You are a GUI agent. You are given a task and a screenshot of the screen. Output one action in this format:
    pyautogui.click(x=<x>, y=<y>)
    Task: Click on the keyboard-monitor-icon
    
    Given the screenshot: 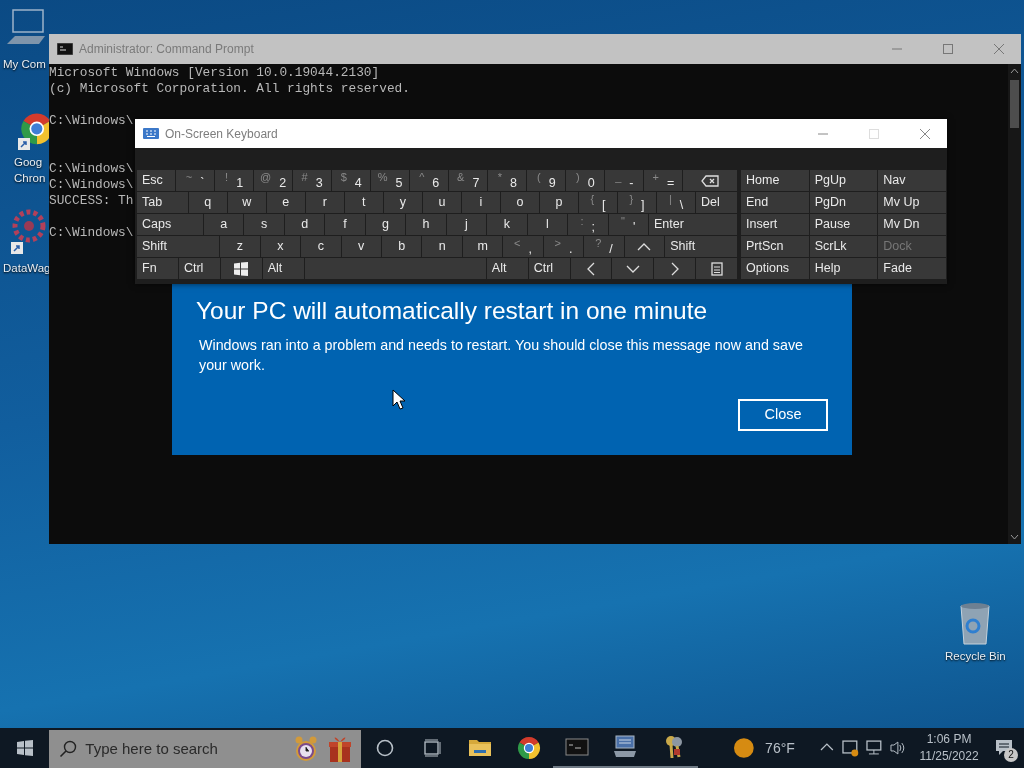 What is the action you would take?
    pyautogui.click(x=625, y=747)
    